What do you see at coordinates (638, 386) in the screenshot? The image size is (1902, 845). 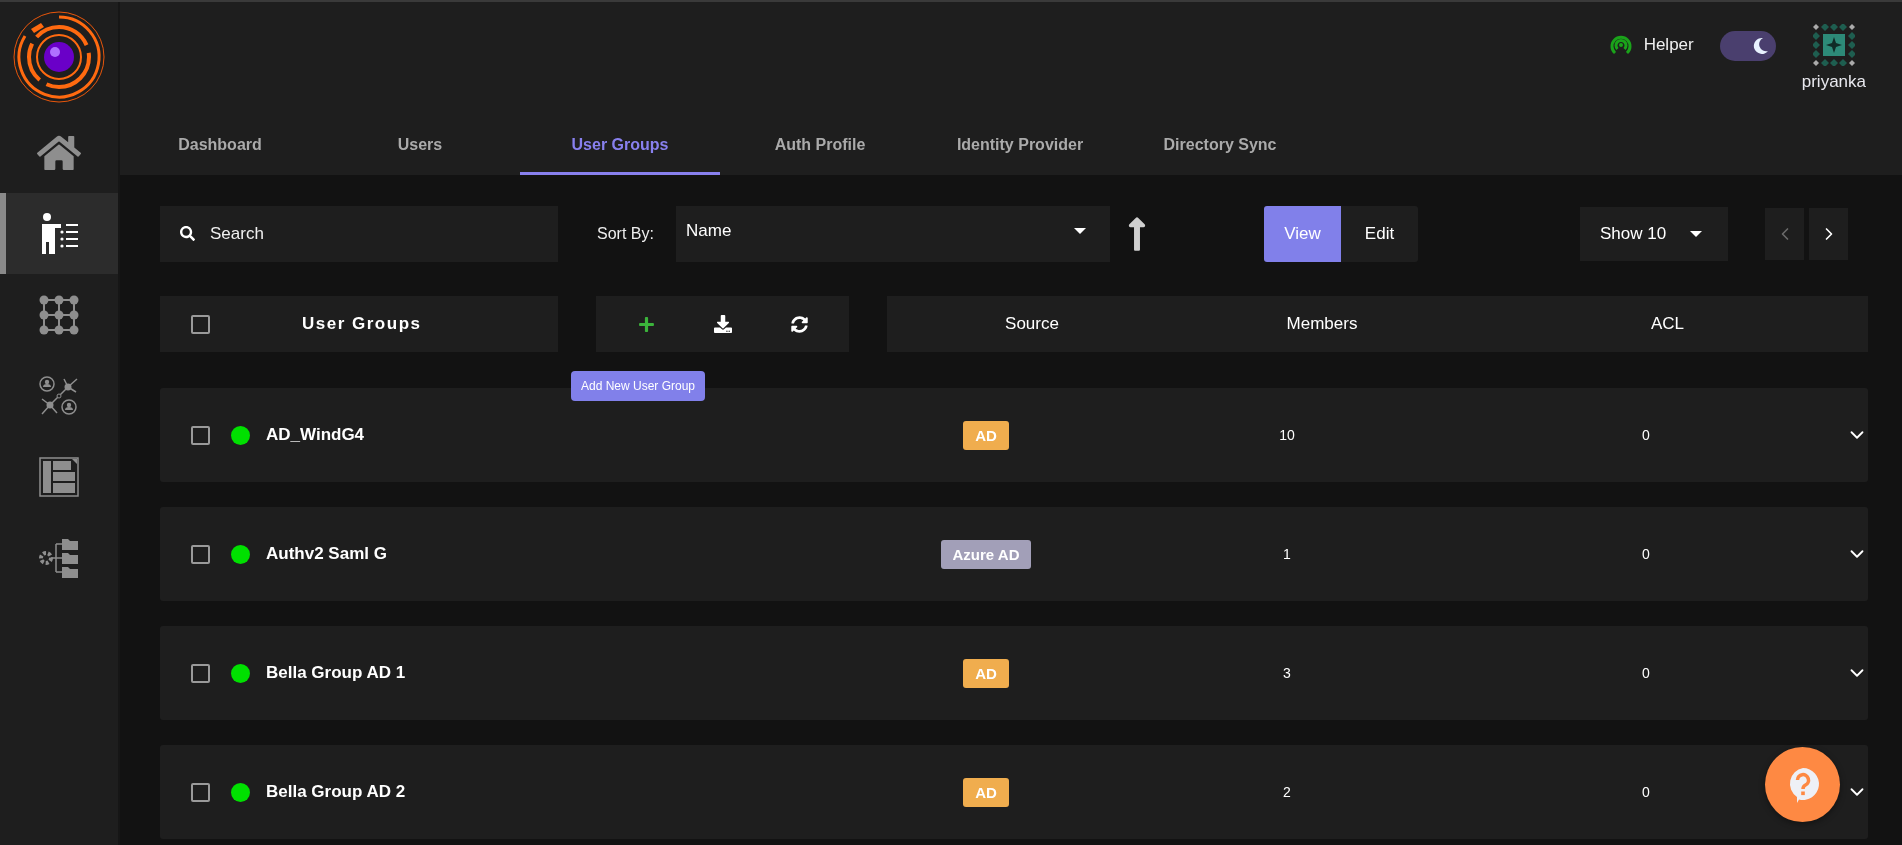 I see `tooltip: Add New User Group` at bounding box center [638, 386].